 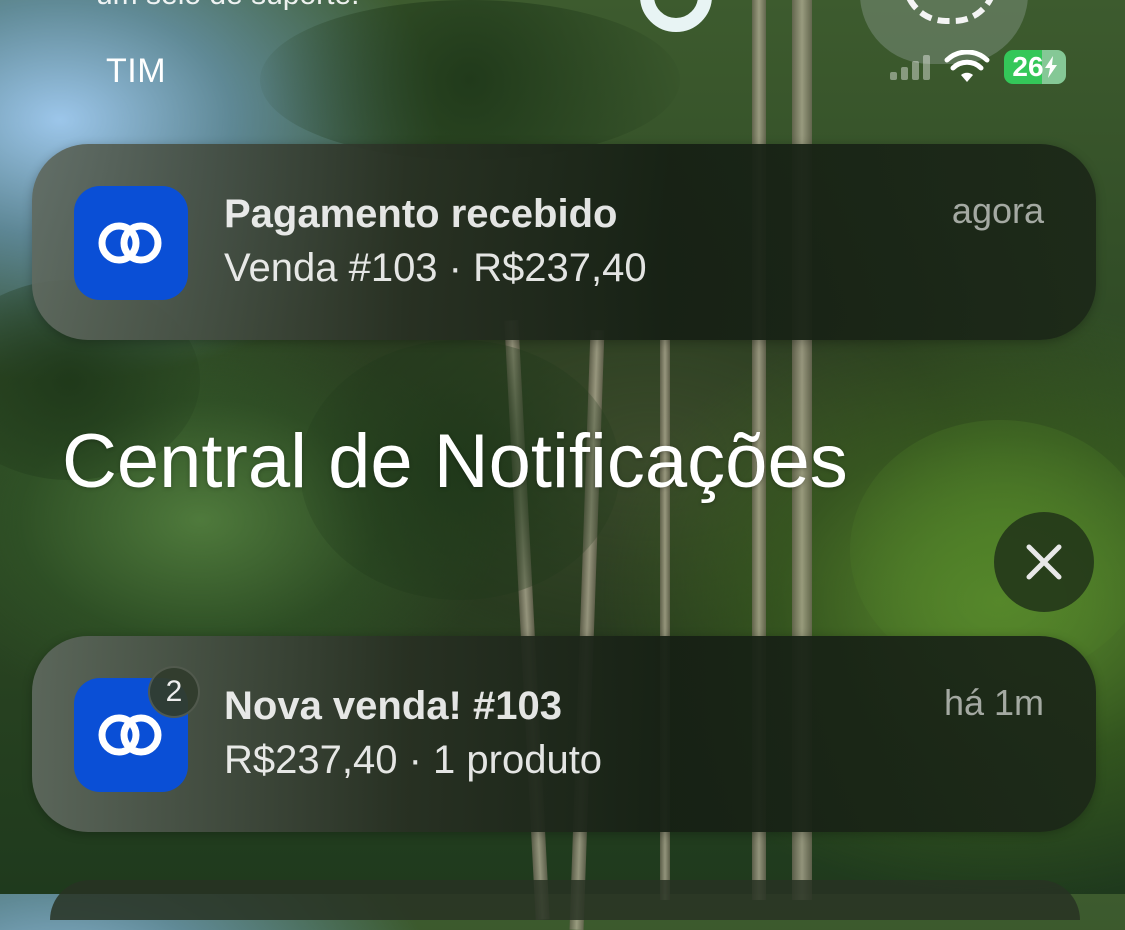 I want to click on notification-body: Venda #103 · R$237,40, so click(x=435, y=268).